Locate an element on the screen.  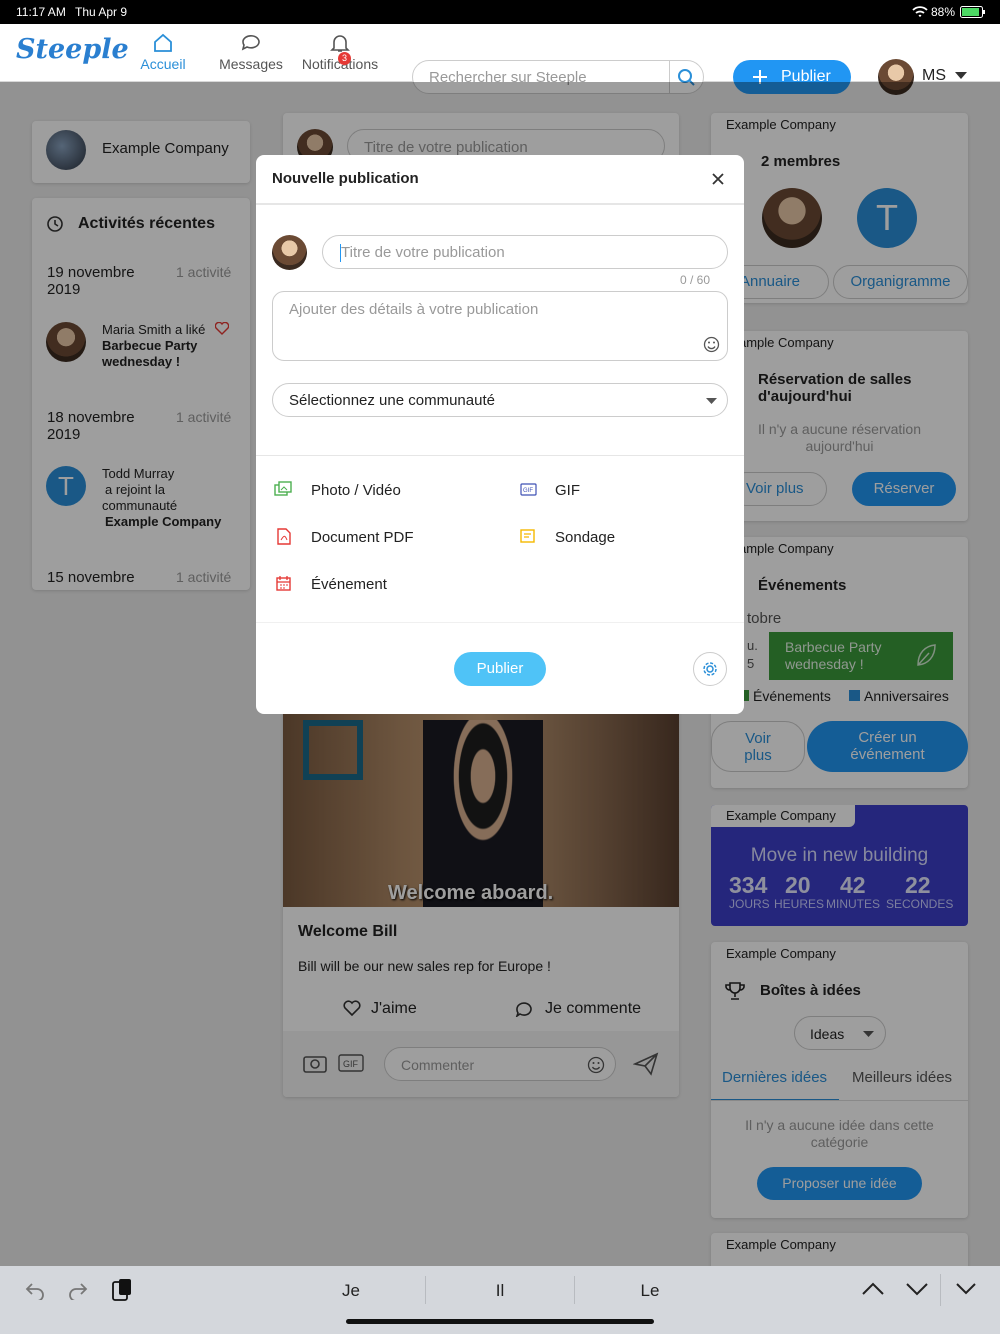
emoji-icon is located at coordinates (711, 344).